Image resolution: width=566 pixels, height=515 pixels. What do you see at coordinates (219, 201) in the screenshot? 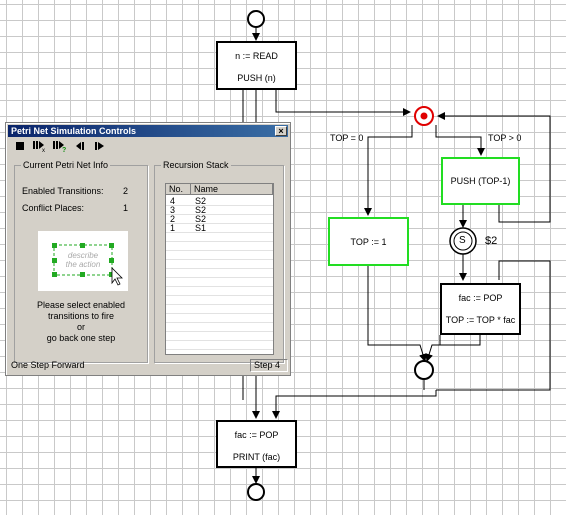
I see `table-row: 4 S2` at bounding box center [219, 201].